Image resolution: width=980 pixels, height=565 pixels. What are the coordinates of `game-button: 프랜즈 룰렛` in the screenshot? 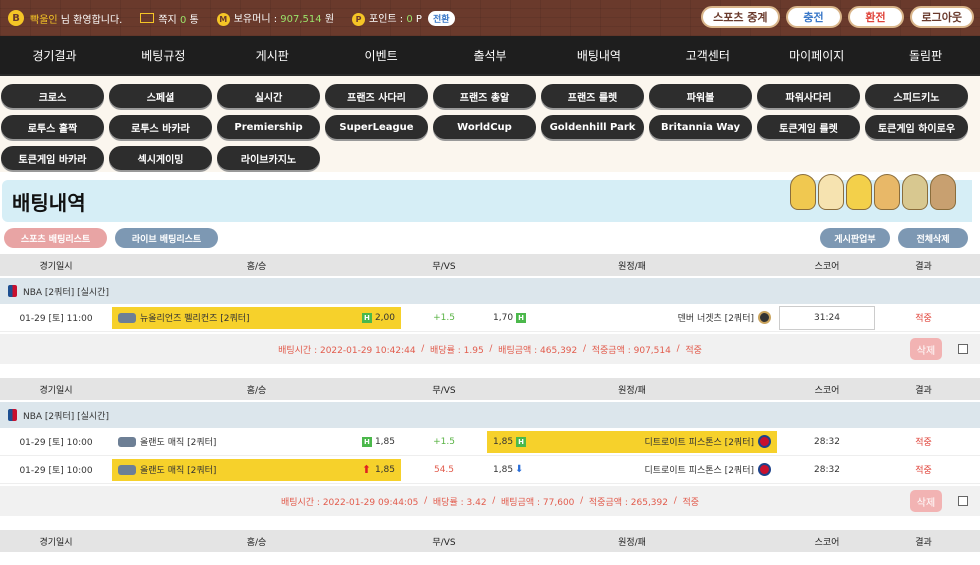 It's located at (592, 96).